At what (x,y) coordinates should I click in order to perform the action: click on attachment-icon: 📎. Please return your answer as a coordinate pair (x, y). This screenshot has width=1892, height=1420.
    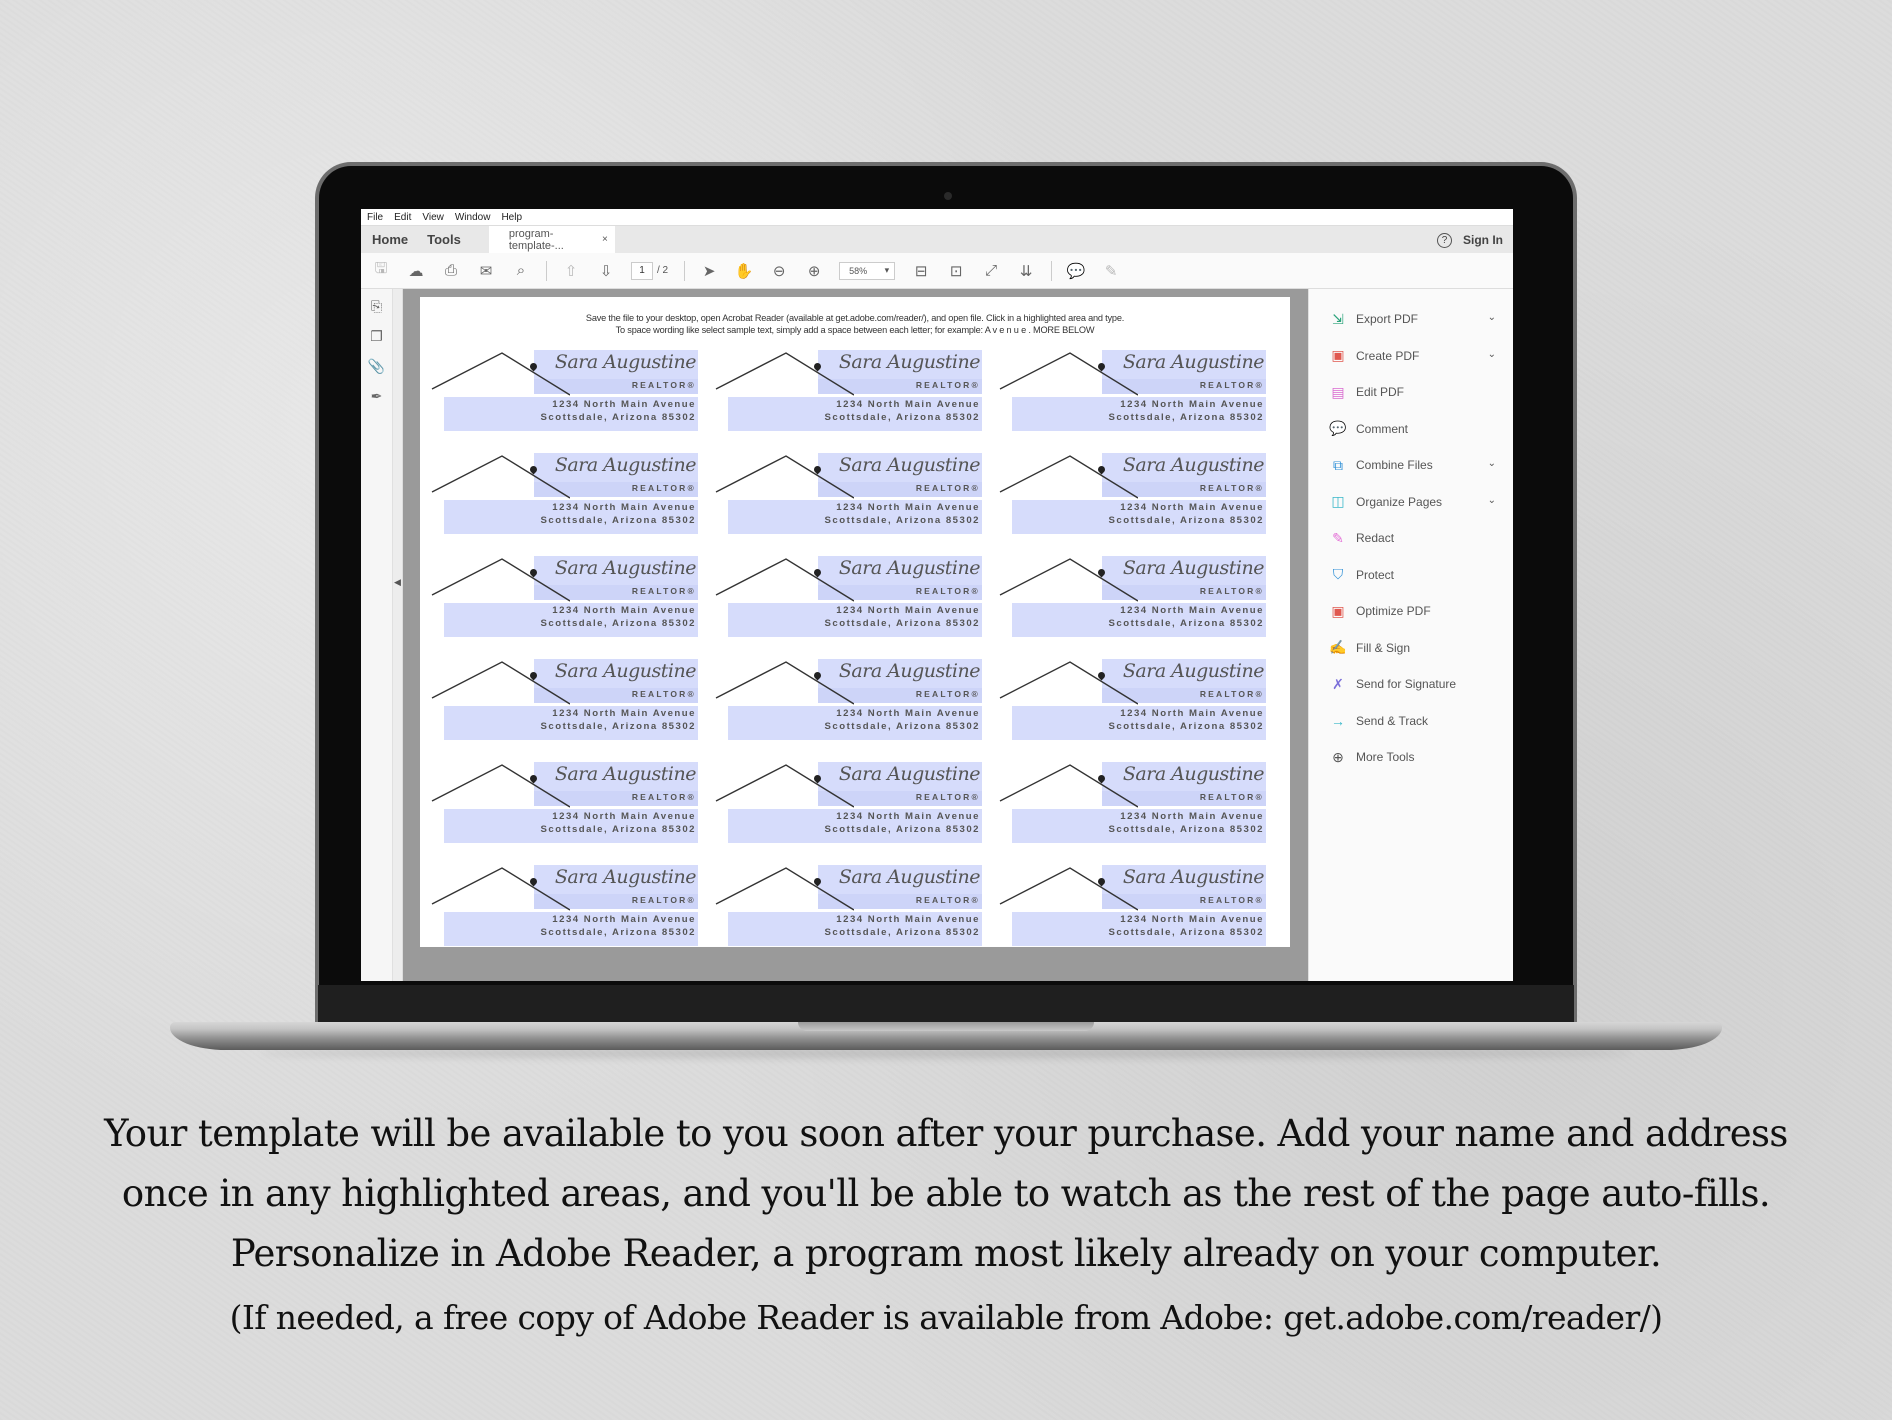
    Looking at the image, I should click on (377, 368).